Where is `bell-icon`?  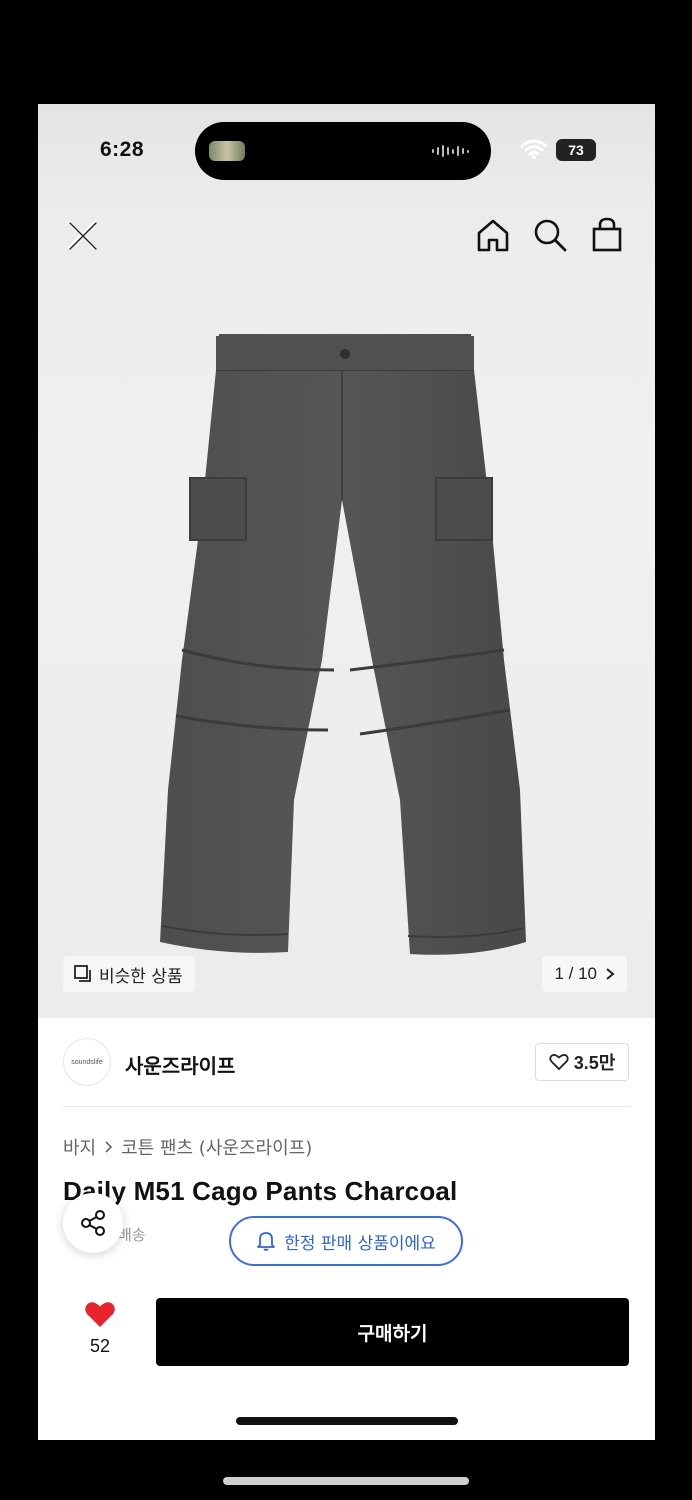 bell-icon is located at coordinates (266, 1241).